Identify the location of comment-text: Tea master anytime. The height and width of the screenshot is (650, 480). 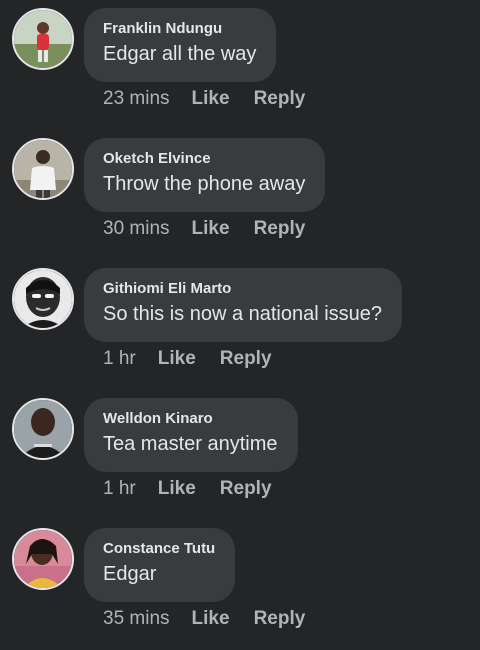
(190, 444).